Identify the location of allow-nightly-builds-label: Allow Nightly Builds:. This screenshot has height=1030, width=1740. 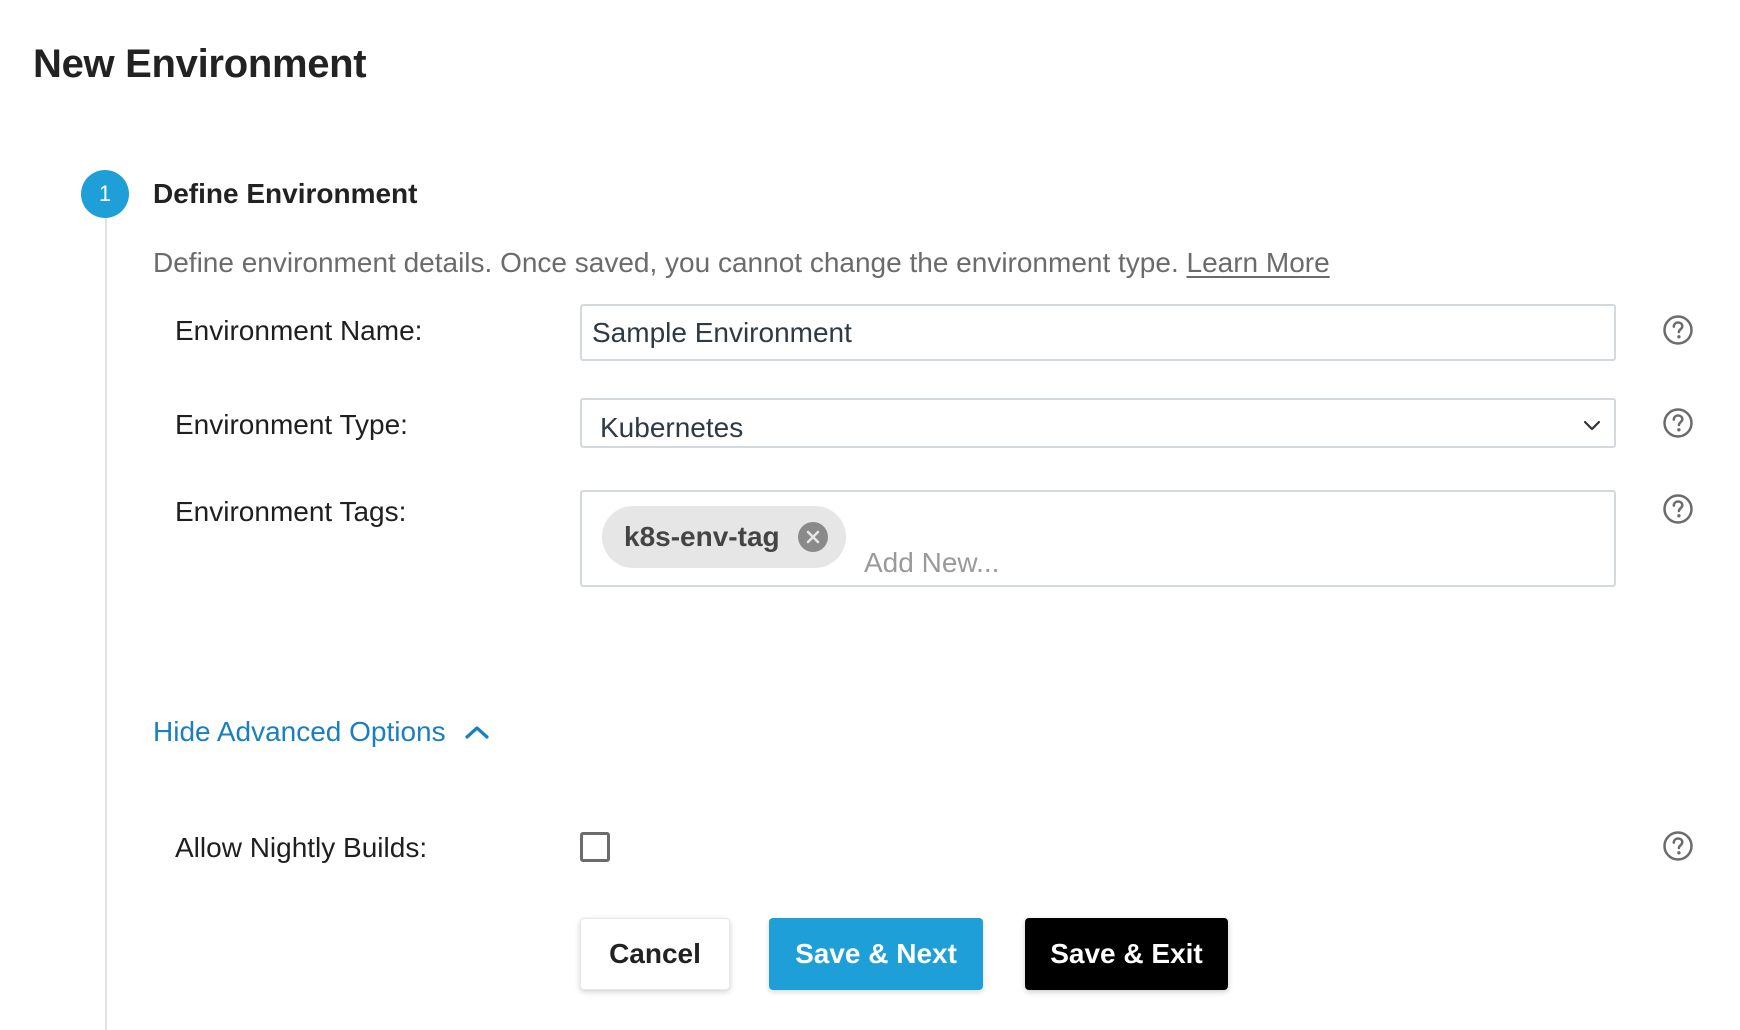
(301, 847).